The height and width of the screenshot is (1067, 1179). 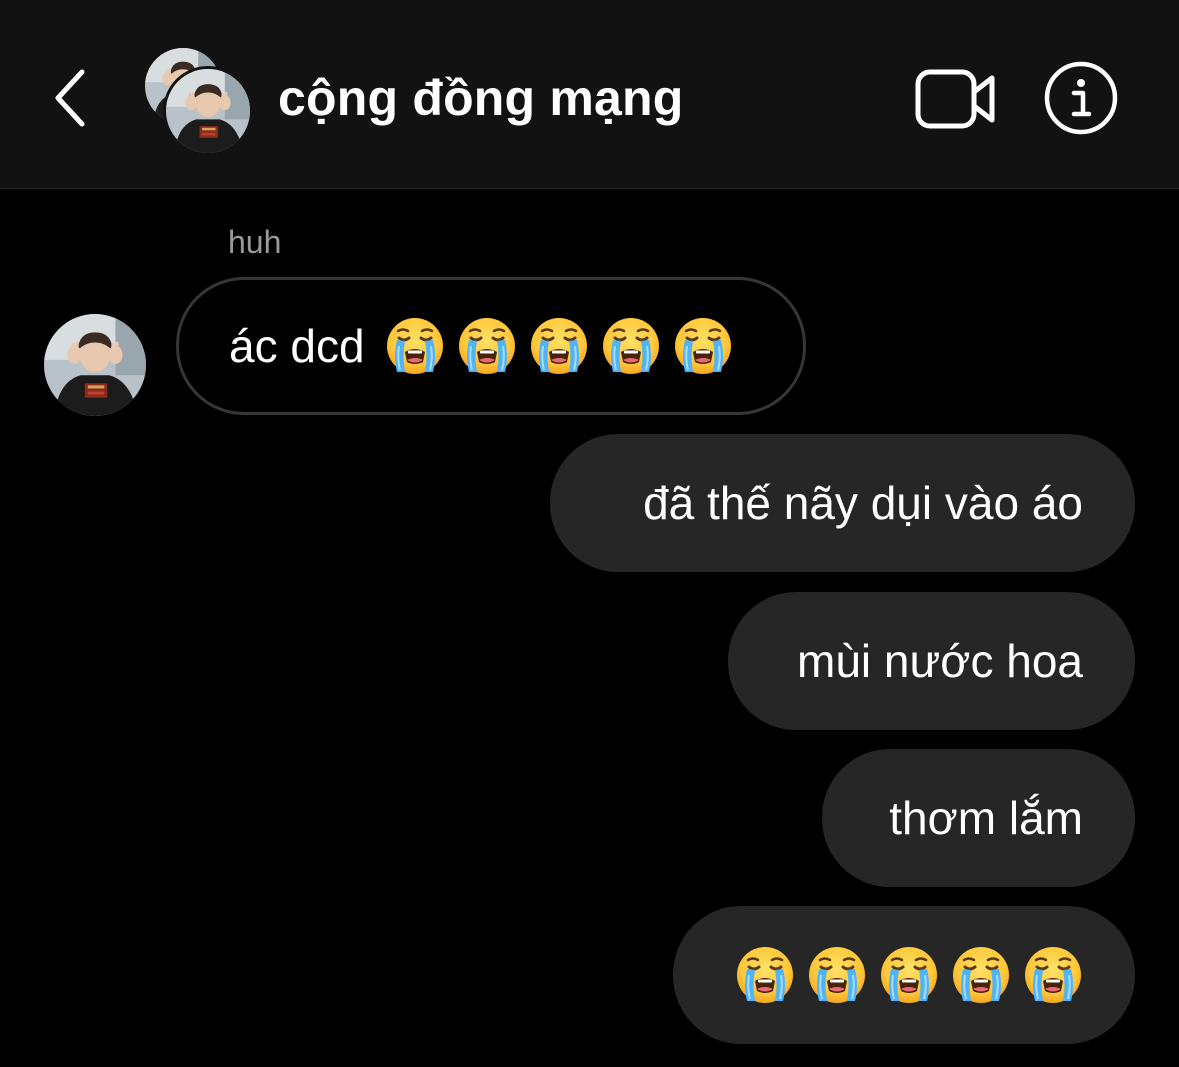 I want to click on back-button, so click(x=70, y=98).